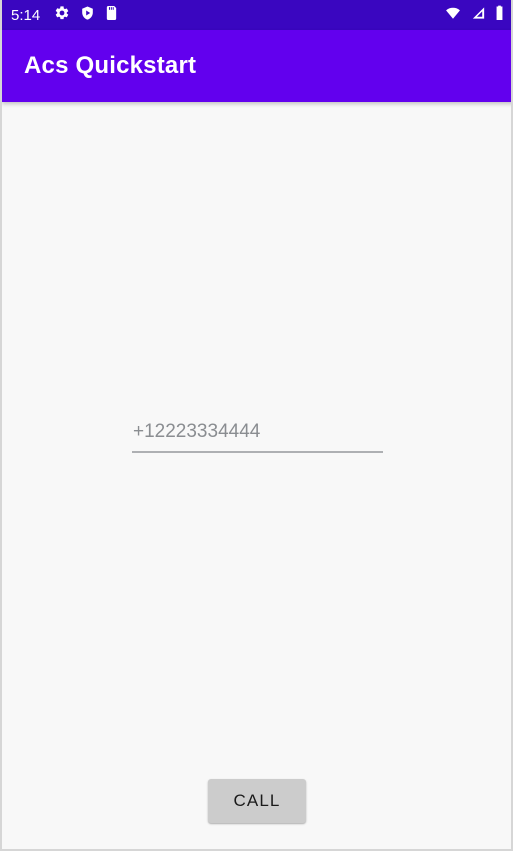 The image size is (513, 851). I want to click on phone-number-field, so click(257, 436).